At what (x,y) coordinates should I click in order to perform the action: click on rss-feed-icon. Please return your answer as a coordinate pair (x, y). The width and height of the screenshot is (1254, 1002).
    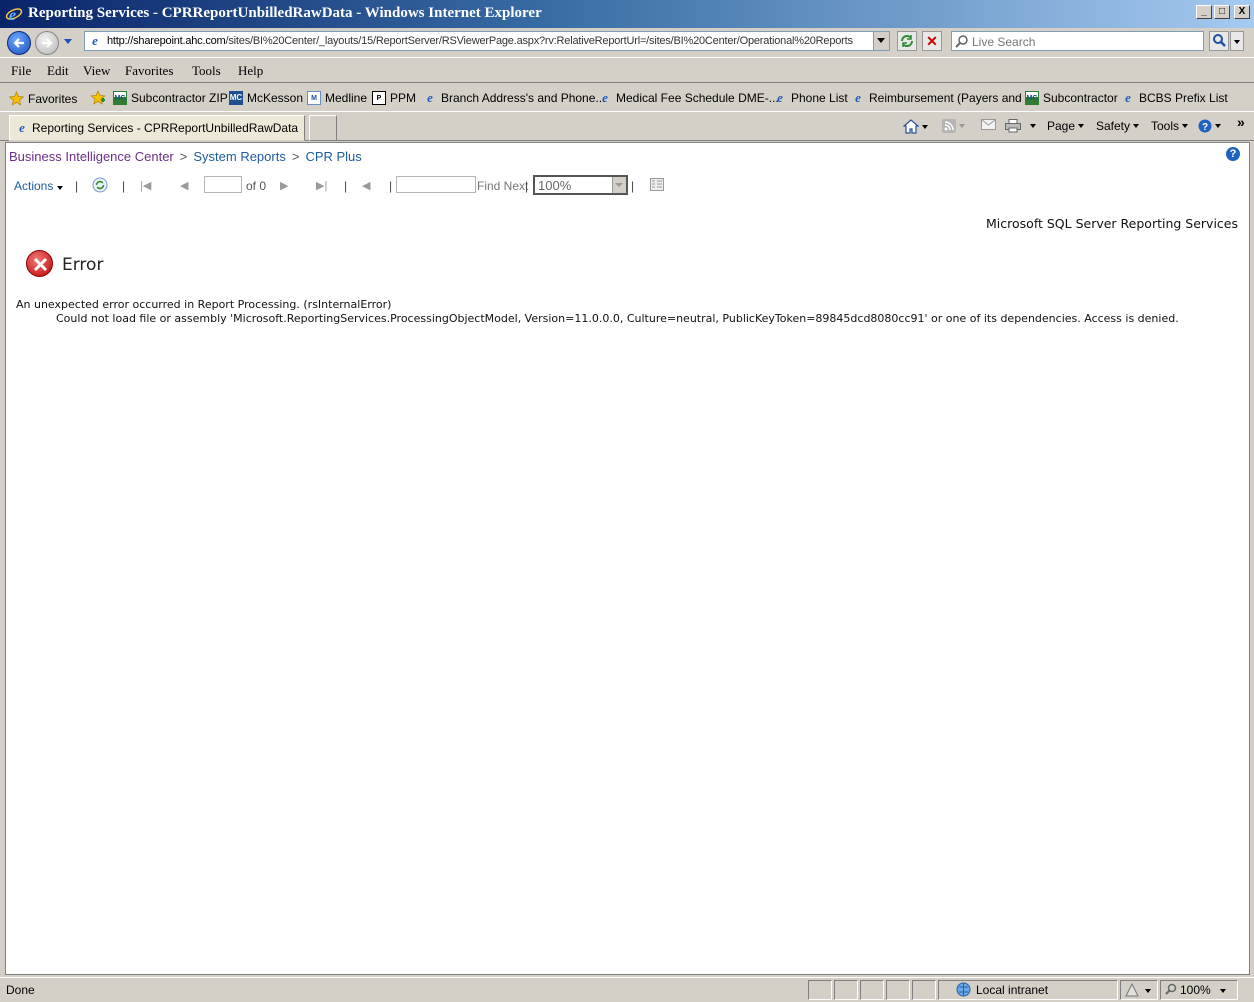
    Looking at the image, I should click on (949, 126).